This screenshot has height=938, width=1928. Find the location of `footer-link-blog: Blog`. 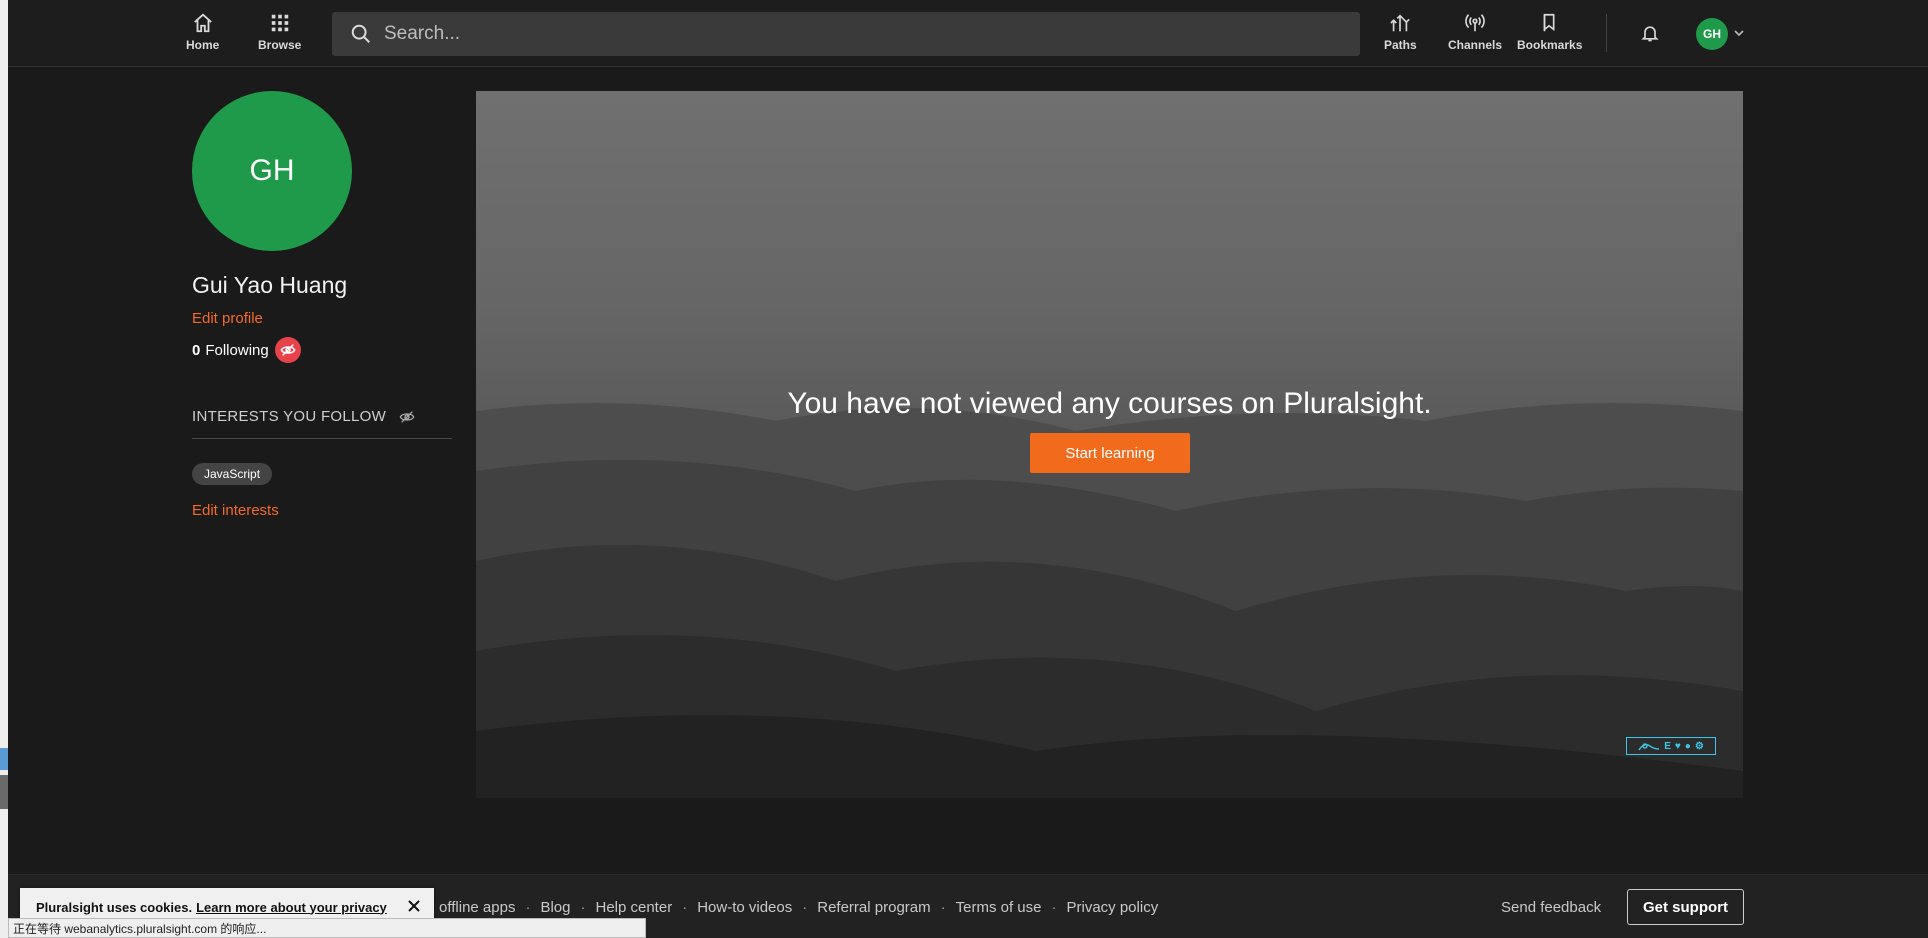

footer-link-blog: Blog is located at coordinates (555, 907).